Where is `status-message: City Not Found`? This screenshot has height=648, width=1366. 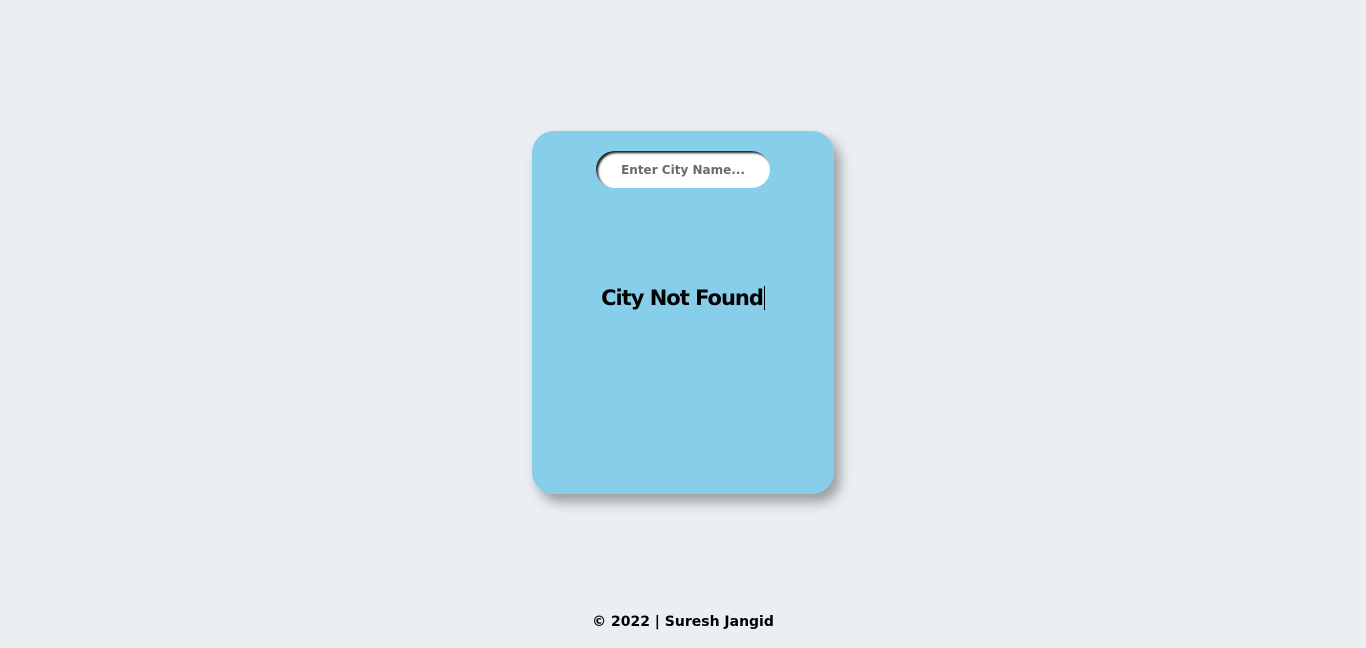
status-message: City Not Found is located at coordinates (683, 298).